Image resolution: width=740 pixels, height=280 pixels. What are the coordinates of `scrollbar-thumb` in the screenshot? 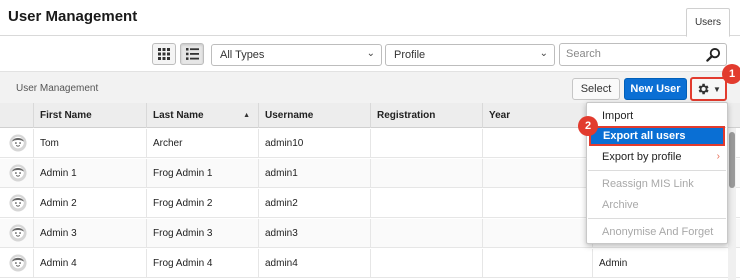 It's located at (732, 160).